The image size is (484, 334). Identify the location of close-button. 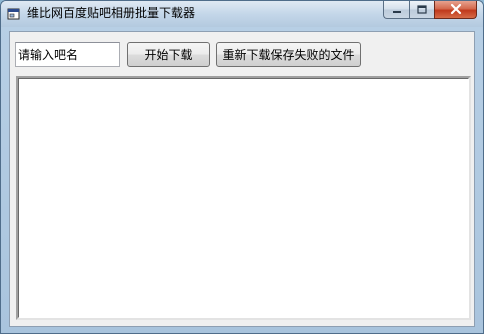
(455, 10).